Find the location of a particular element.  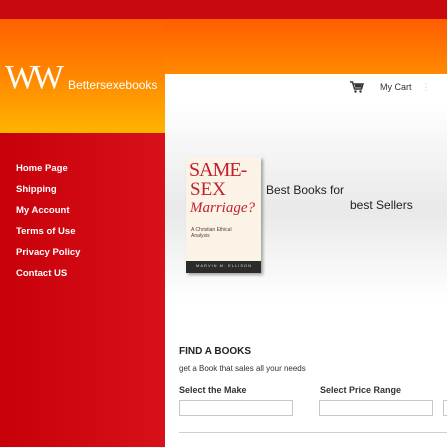

finder-title: FIND A BOOKS is located at coordinates (215, 351).